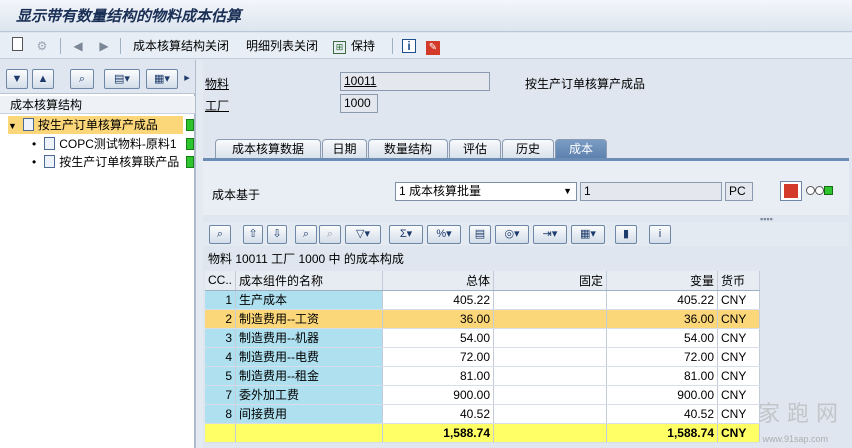  I want to click on table-row: 5 制造费用--租金 81.00 81.00 CNY, so click(482, 376).